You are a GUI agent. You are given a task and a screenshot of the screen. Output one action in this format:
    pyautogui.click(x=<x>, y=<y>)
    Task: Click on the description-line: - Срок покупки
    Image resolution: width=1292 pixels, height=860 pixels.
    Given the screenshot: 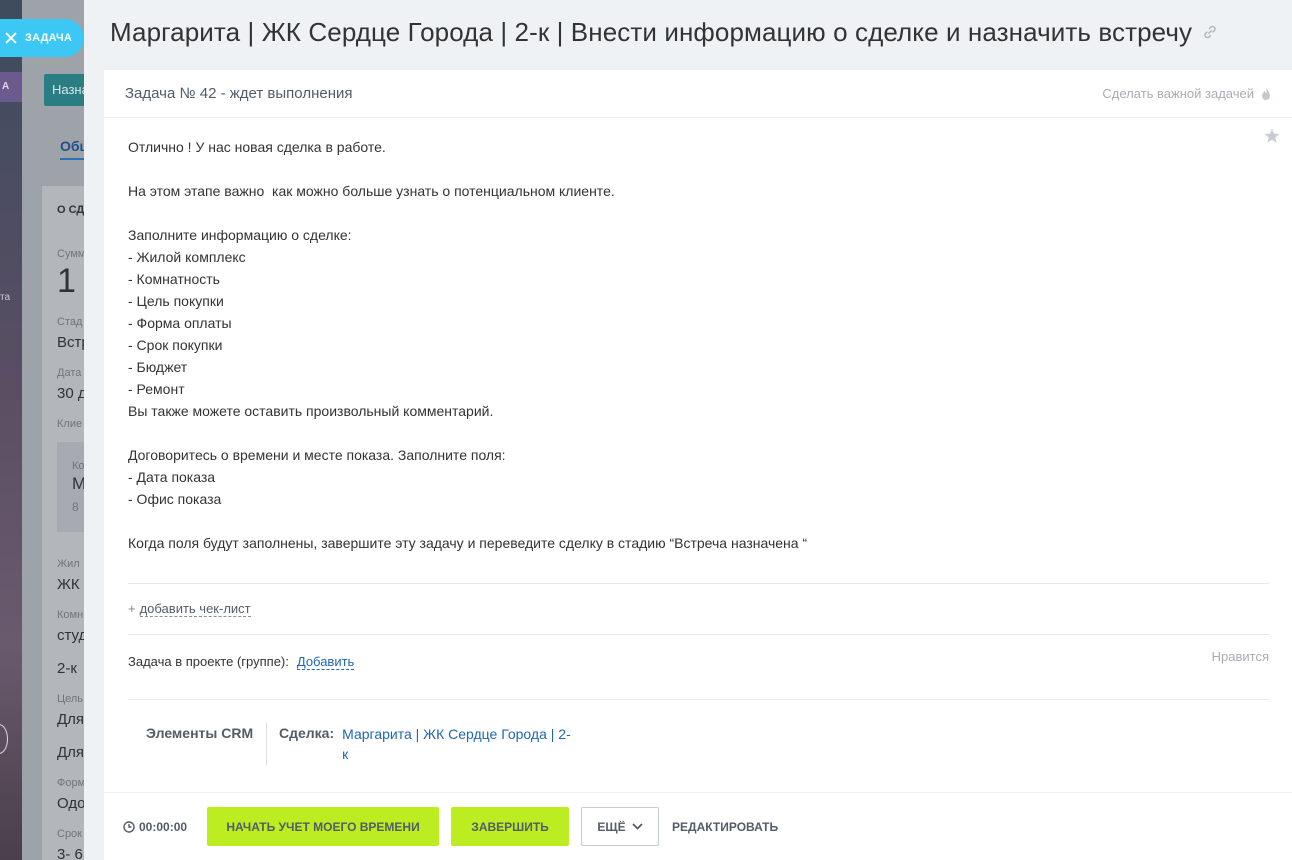 What is the action you would take?
    pyautogui.click(x=175, y=345)
    